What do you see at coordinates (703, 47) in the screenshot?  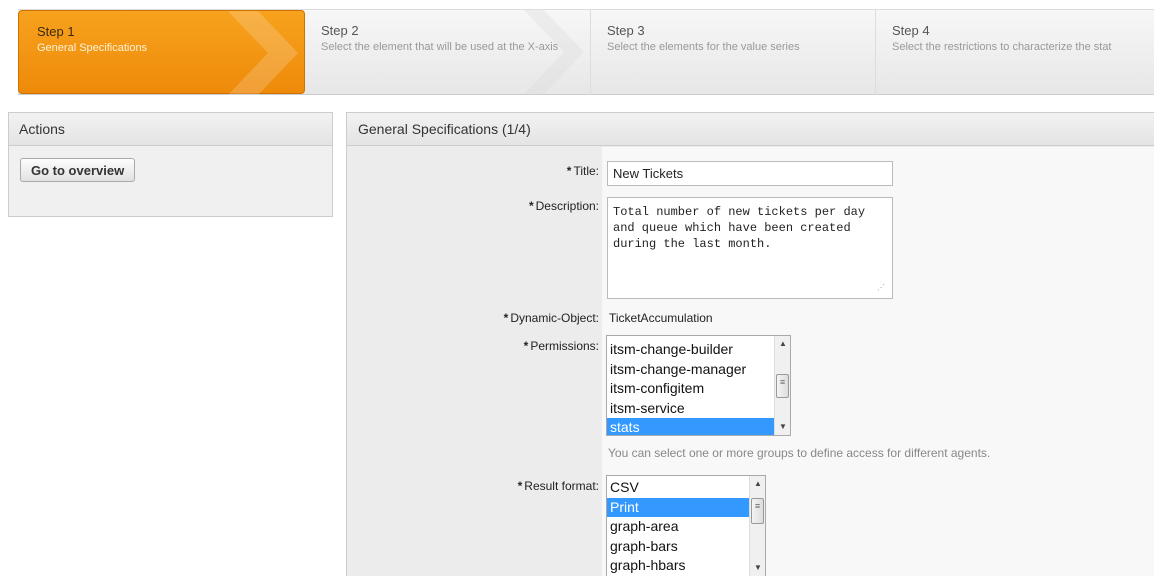 I see `step-description: Select the elements for the value series` at bounding box center [703, 47].